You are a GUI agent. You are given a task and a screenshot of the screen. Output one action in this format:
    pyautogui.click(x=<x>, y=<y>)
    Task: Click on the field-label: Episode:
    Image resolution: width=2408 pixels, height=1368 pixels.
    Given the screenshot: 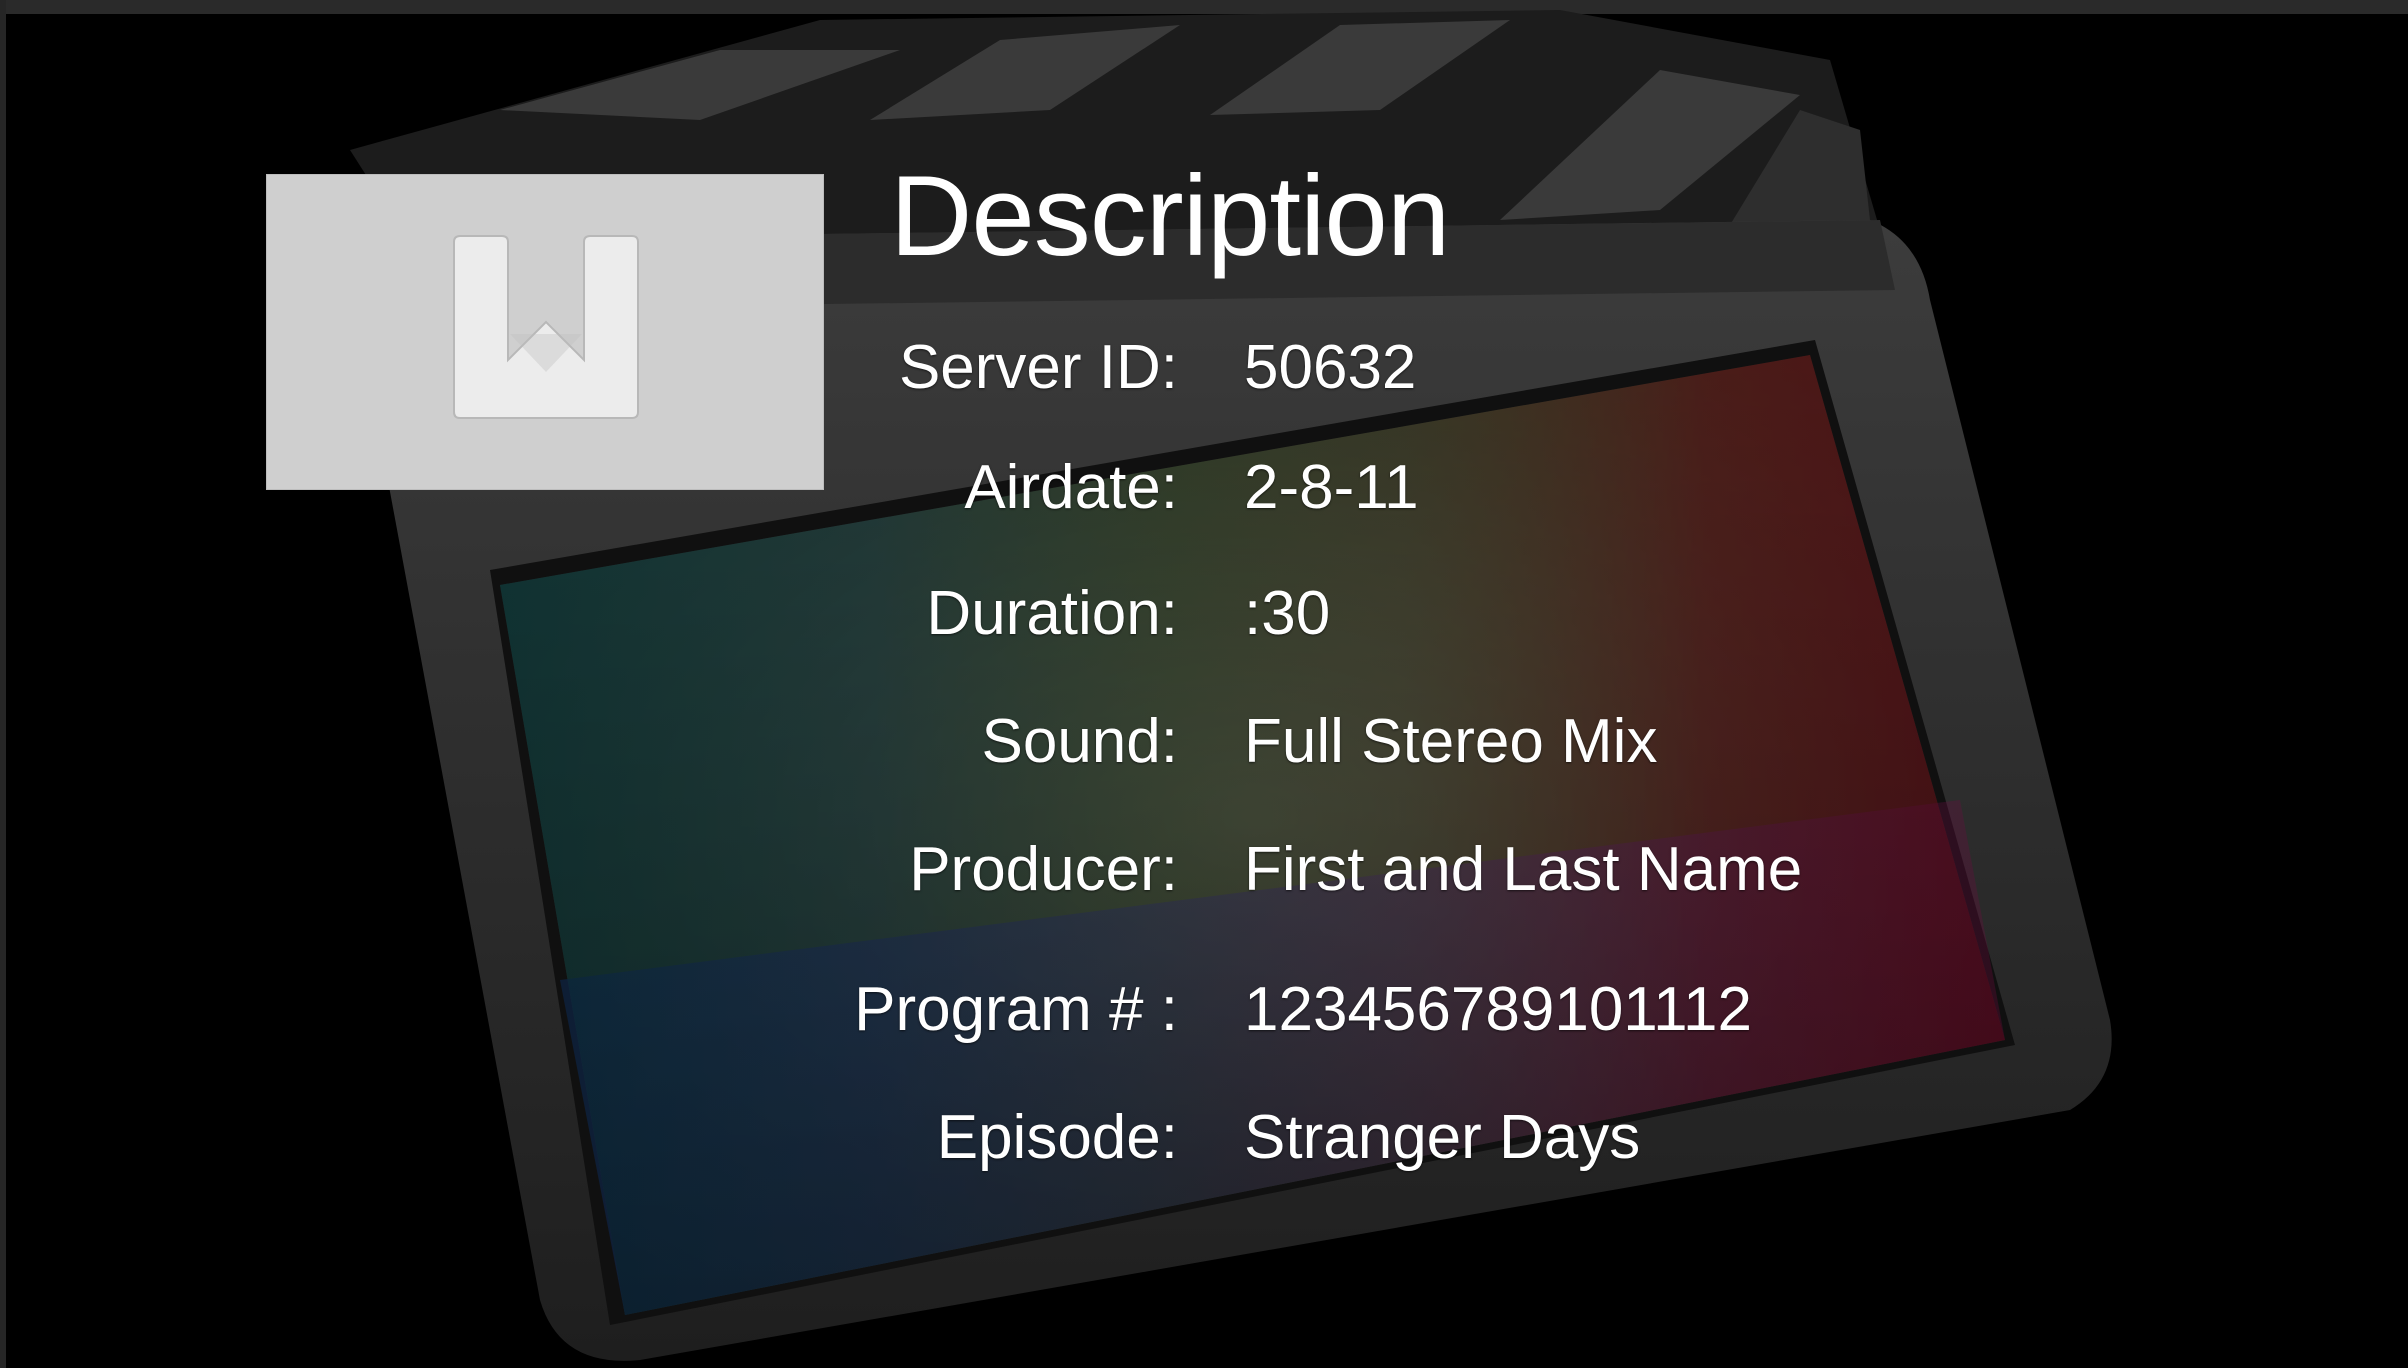 What is the action you would take?
    pyautogui.click(x=1057, y=1137)
    